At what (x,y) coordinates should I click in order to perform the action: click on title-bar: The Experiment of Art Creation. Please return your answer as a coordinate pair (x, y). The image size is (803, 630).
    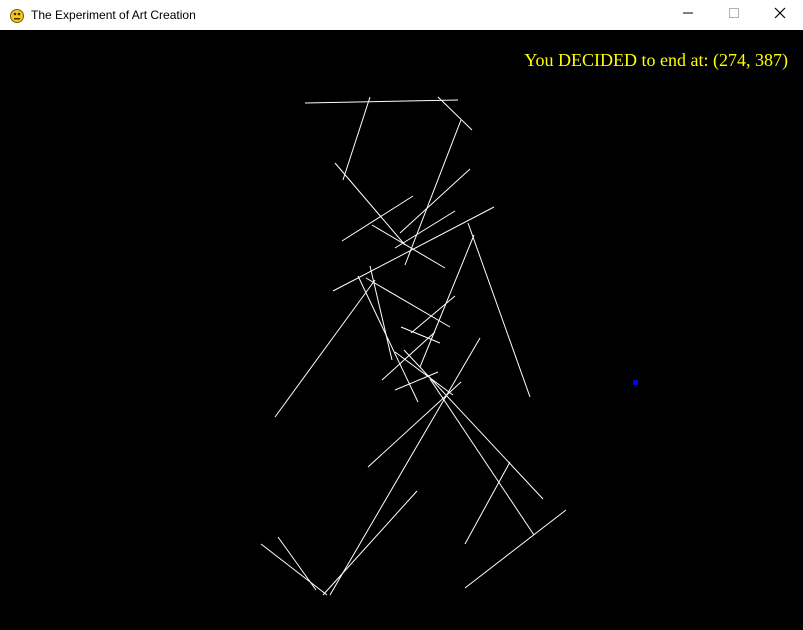
    Looking at the image, I should click on (401, 15).